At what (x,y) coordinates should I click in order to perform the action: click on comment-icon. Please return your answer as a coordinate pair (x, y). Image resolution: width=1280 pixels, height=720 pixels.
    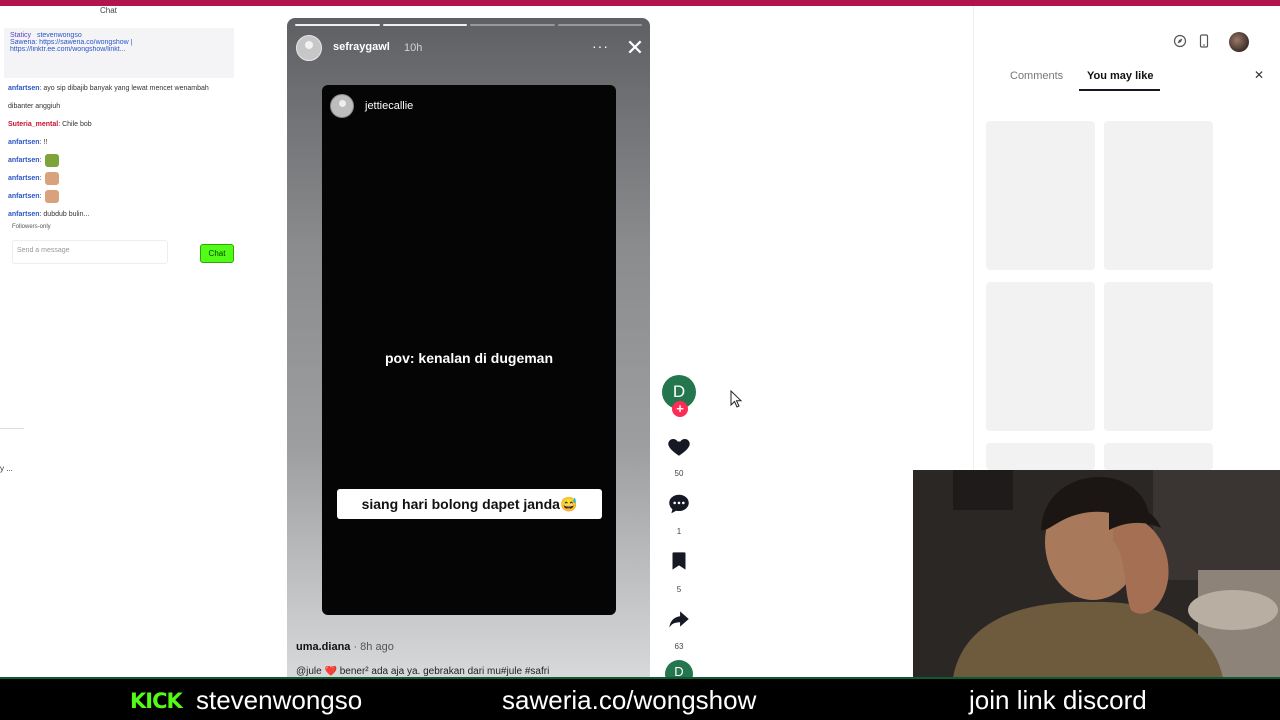
    Looking at the image, I should click on (679, 504).